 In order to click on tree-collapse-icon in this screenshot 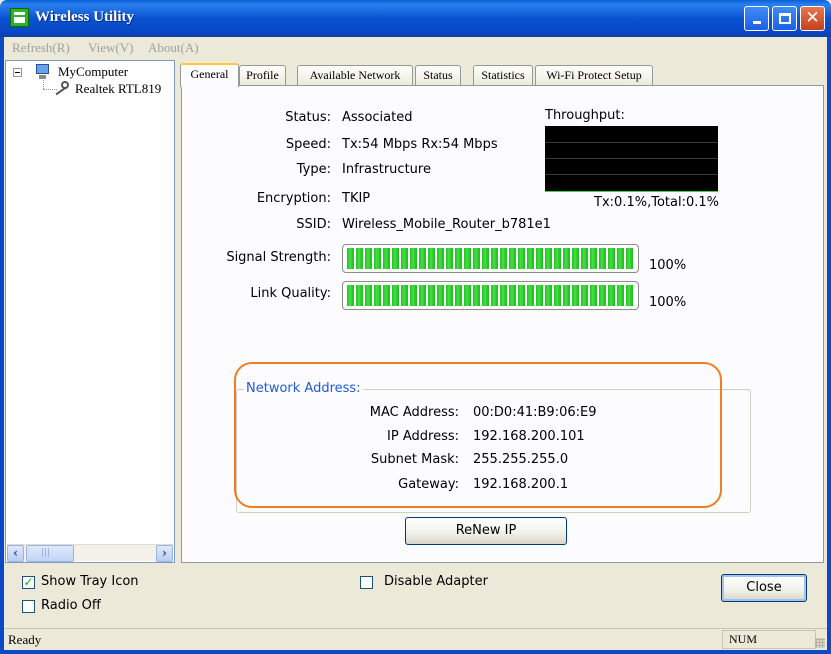, I will do `click(17, 72)`.